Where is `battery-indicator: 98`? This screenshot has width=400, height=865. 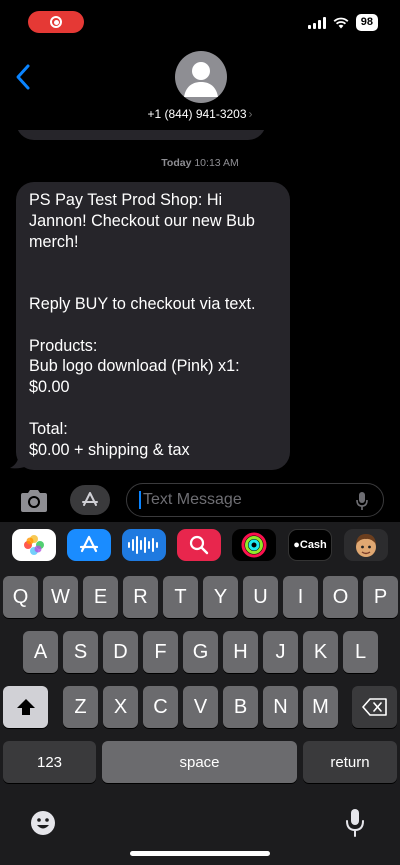 battery-indicator: 98 is located at coordinates (366, 22).